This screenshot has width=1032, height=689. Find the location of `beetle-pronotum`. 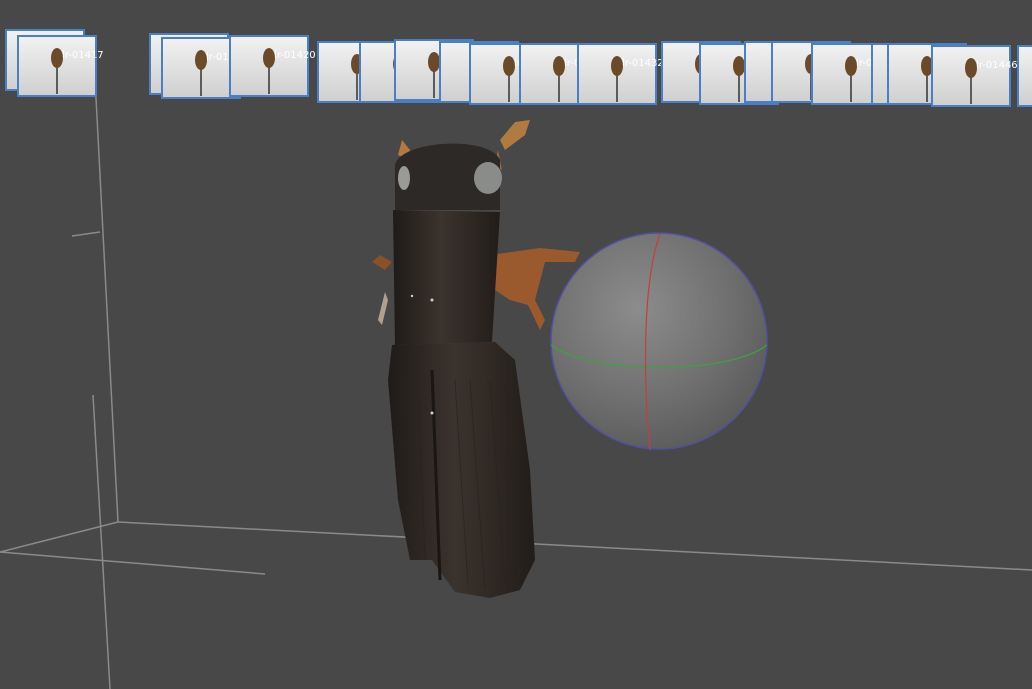

beetle-pronotum is located at coordinates (446, 277).